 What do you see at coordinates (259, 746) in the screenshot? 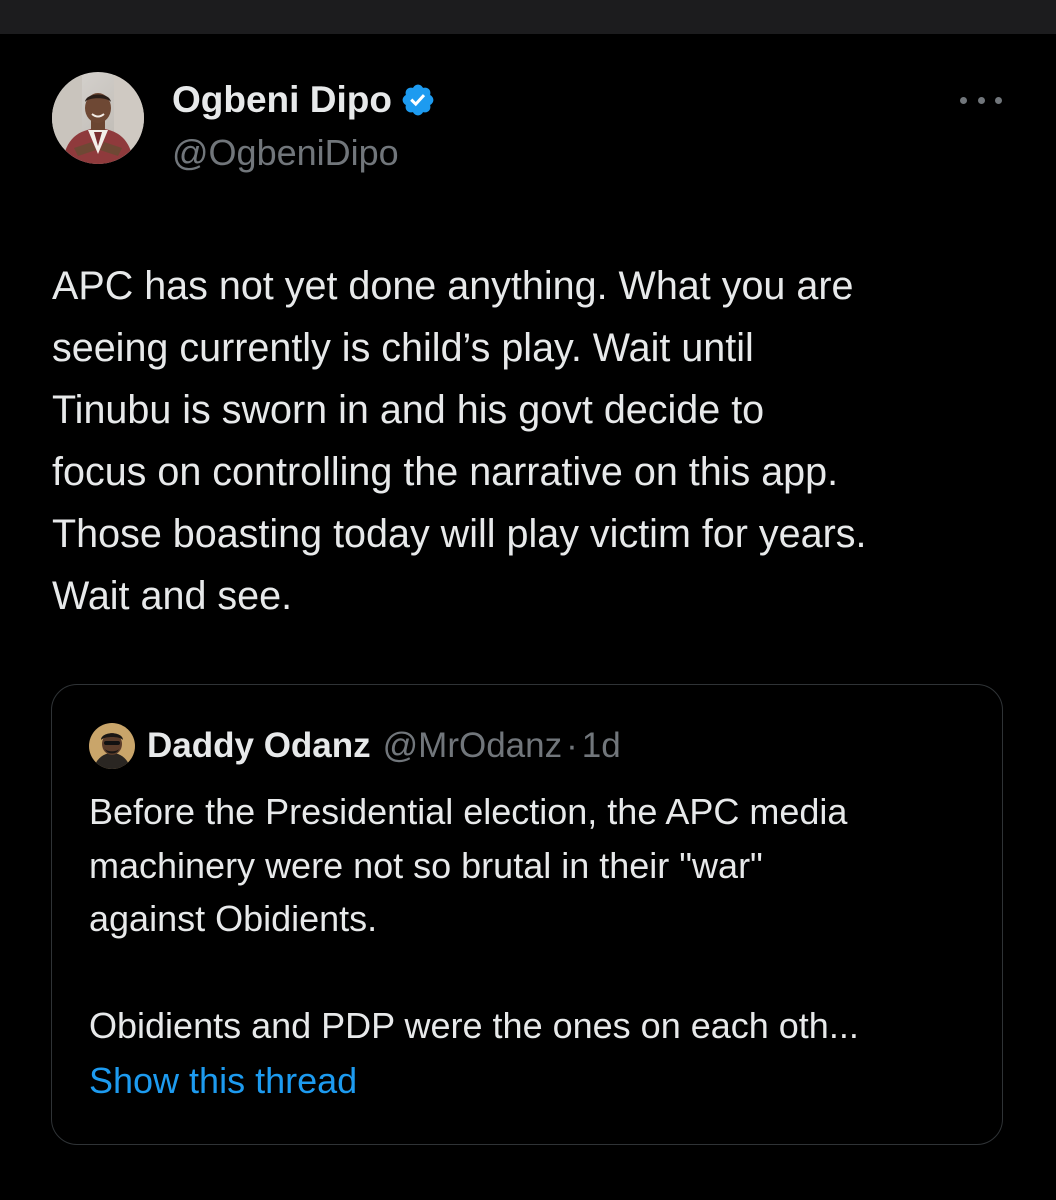
I see `quoted-author-display-name: Daddy Odanz` at bounding box center [259, 746].